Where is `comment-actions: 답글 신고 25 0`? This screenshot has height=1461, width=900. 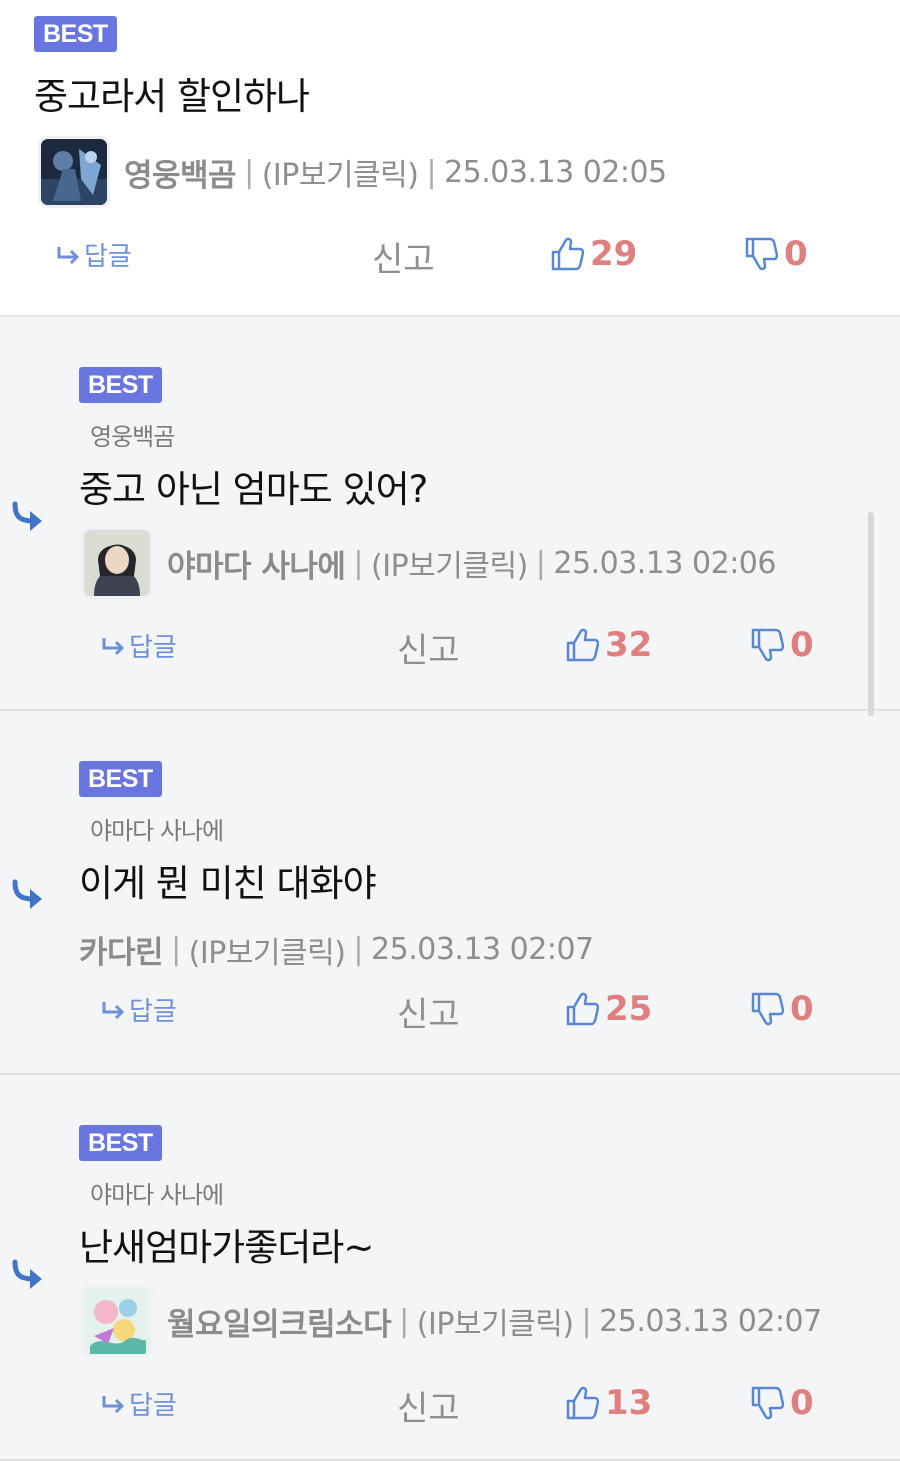 comment-actions: 답글 신고 25 0 is located at coordinates (450, 1012).